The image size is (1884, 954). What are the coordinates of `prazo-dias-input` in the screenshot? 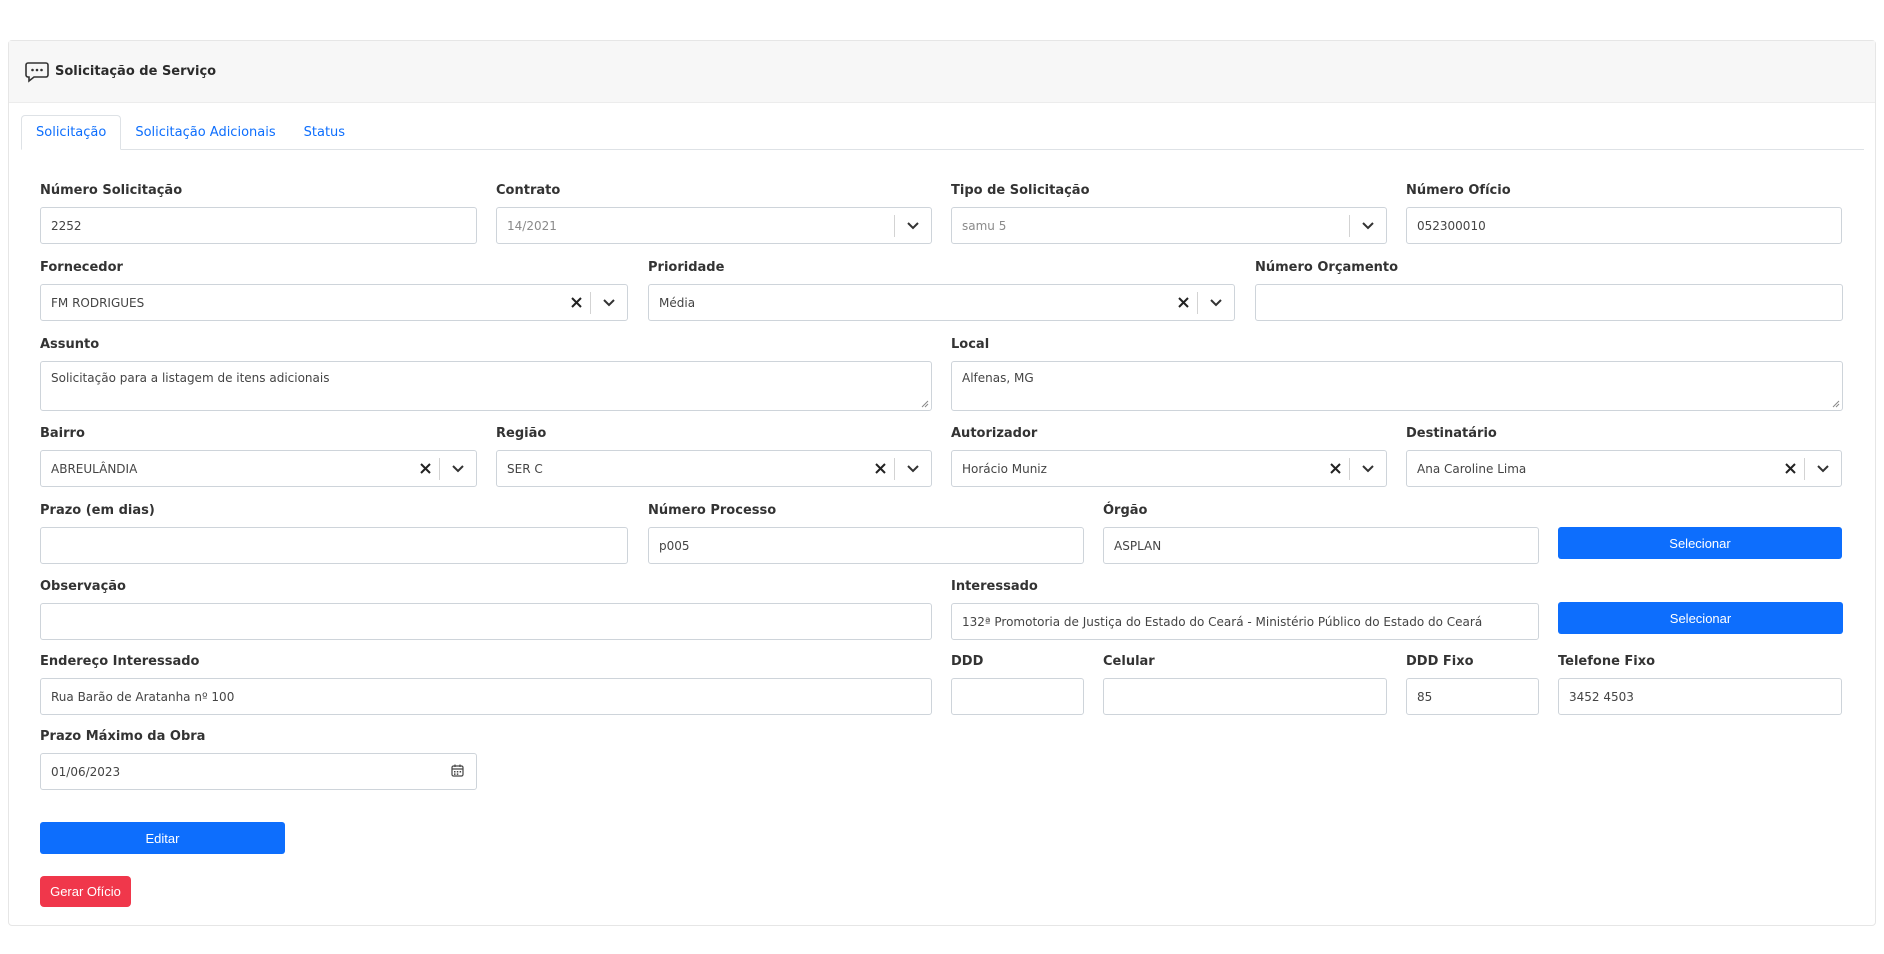 It's located at (334, 545).